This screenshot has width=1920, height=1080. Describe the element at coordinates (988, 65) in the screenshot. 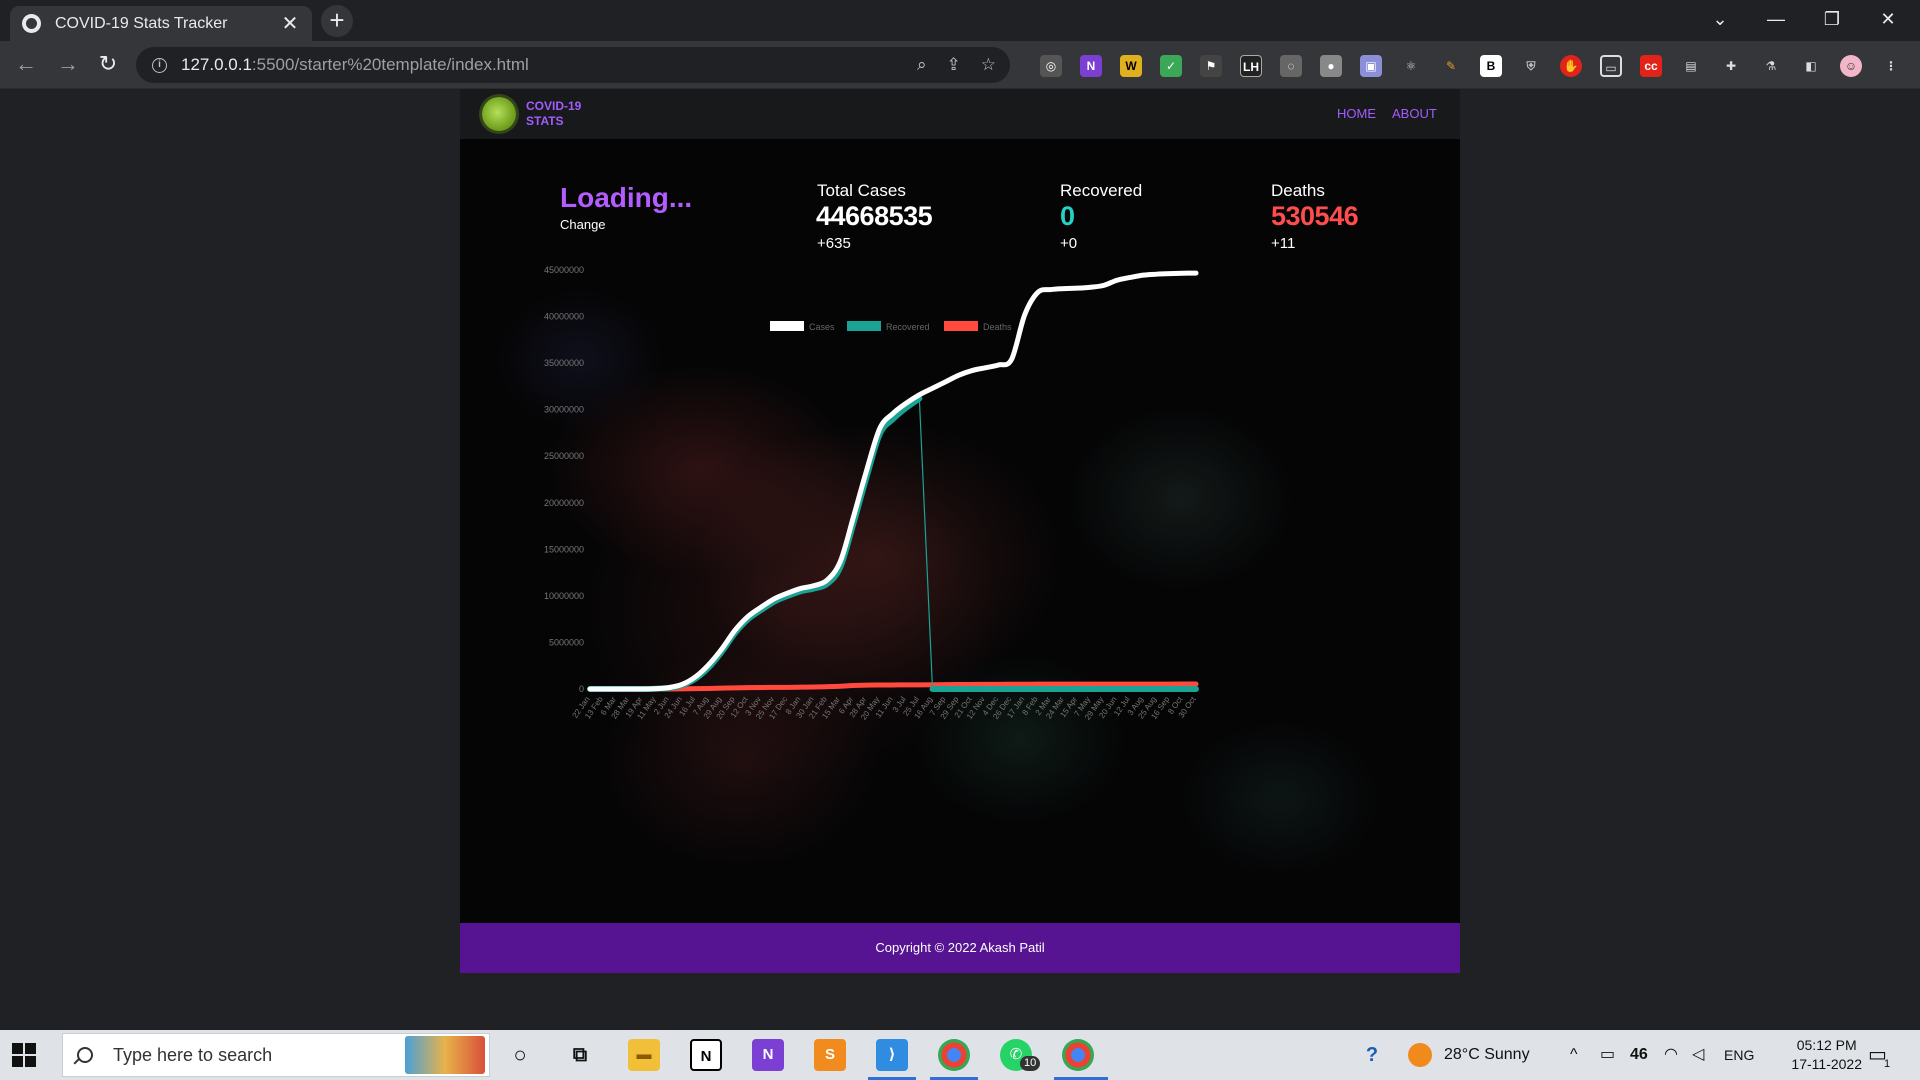

I see `bookmark-star-icon: ☆` at that location.